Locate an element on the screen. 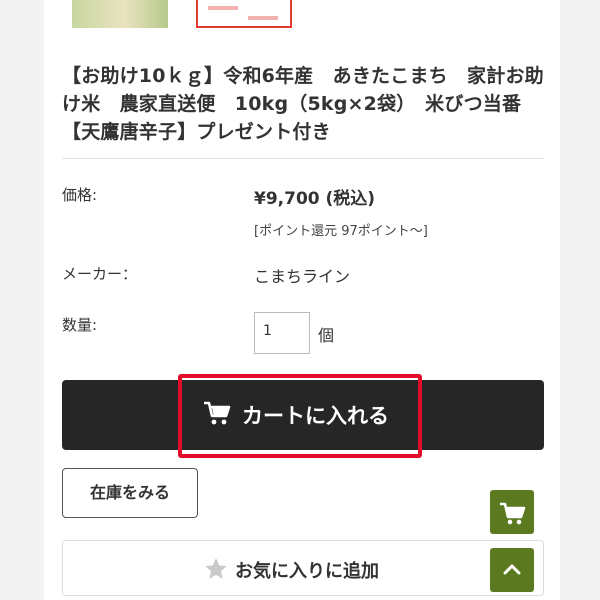  price-value: ¥9,700 (税込) is located at coordinates (315, 199).